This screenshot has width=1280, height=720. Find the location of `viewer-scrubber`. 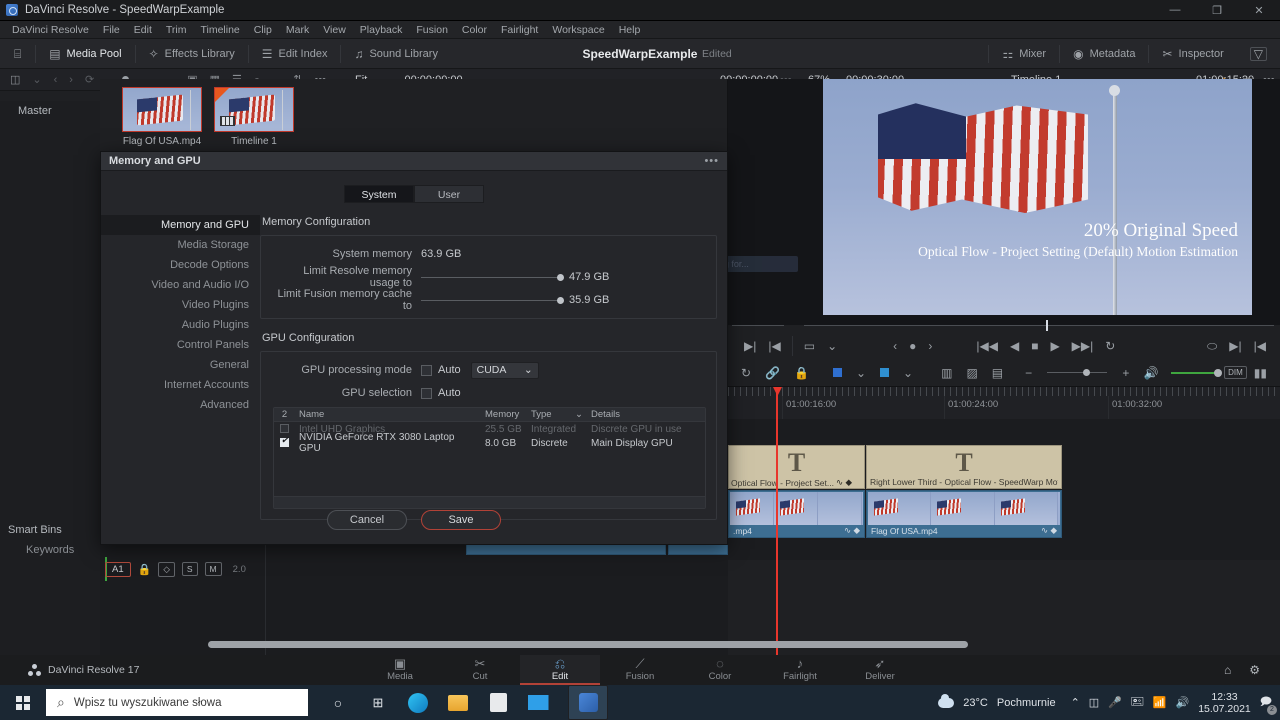

viewer-scrubber is located at coordinates (1004, 326).